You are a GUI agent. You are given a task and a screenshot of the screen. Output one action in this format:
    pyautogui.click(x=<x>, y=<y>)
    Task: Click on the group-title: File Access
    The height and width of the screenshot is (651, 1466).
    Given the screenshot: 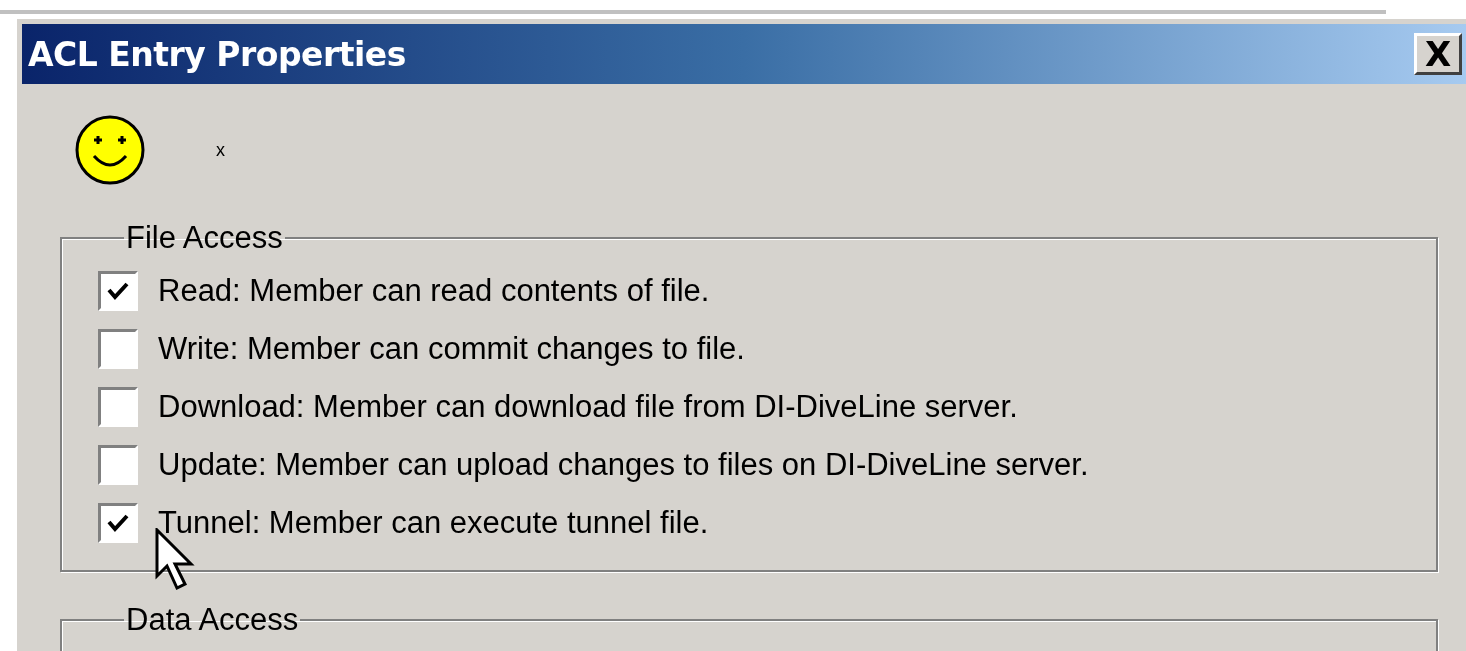 What is the action you would take?
    pyautogui.click(x=204, y=238)
    